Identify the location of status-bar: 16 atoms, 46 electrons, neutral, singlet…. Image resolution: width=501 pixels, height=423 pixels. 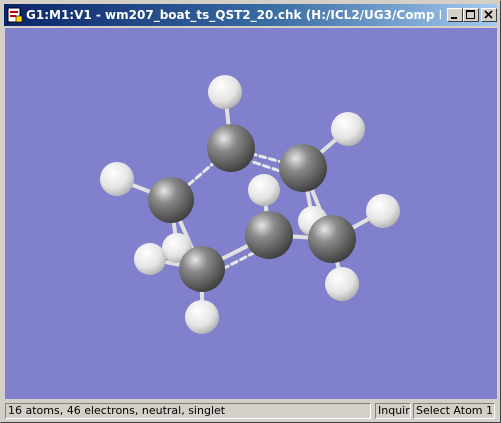
(250, 411).